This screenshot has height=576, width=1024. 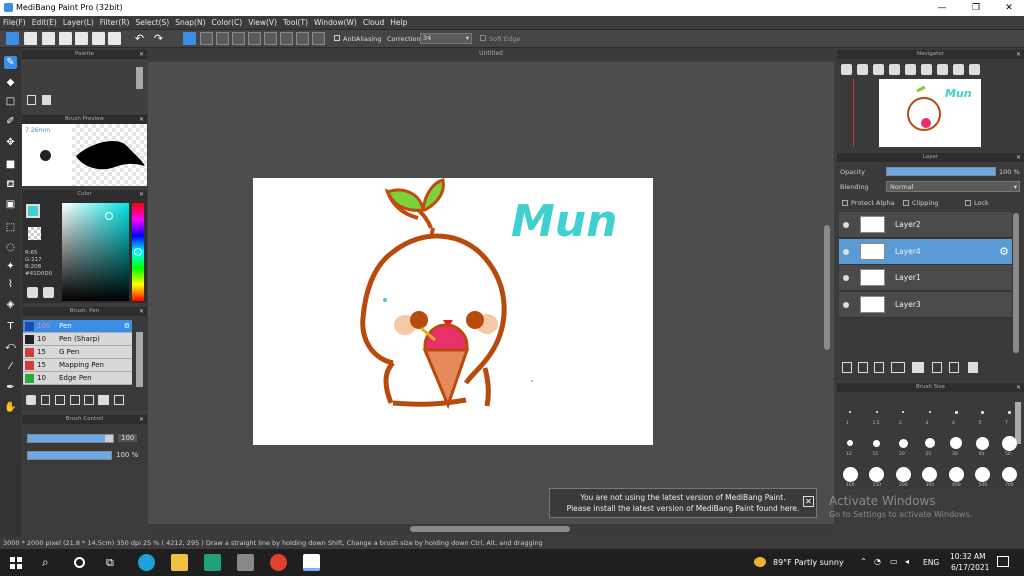 I want to click on brush-opacity-slider, so click(x=69, y=455).